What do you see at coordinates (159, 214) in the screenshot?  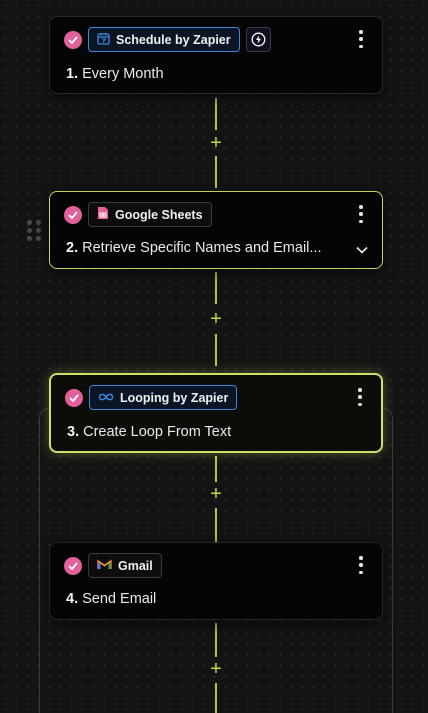 I see `app-name: Google Sheets` at bounding box center [159, 214].